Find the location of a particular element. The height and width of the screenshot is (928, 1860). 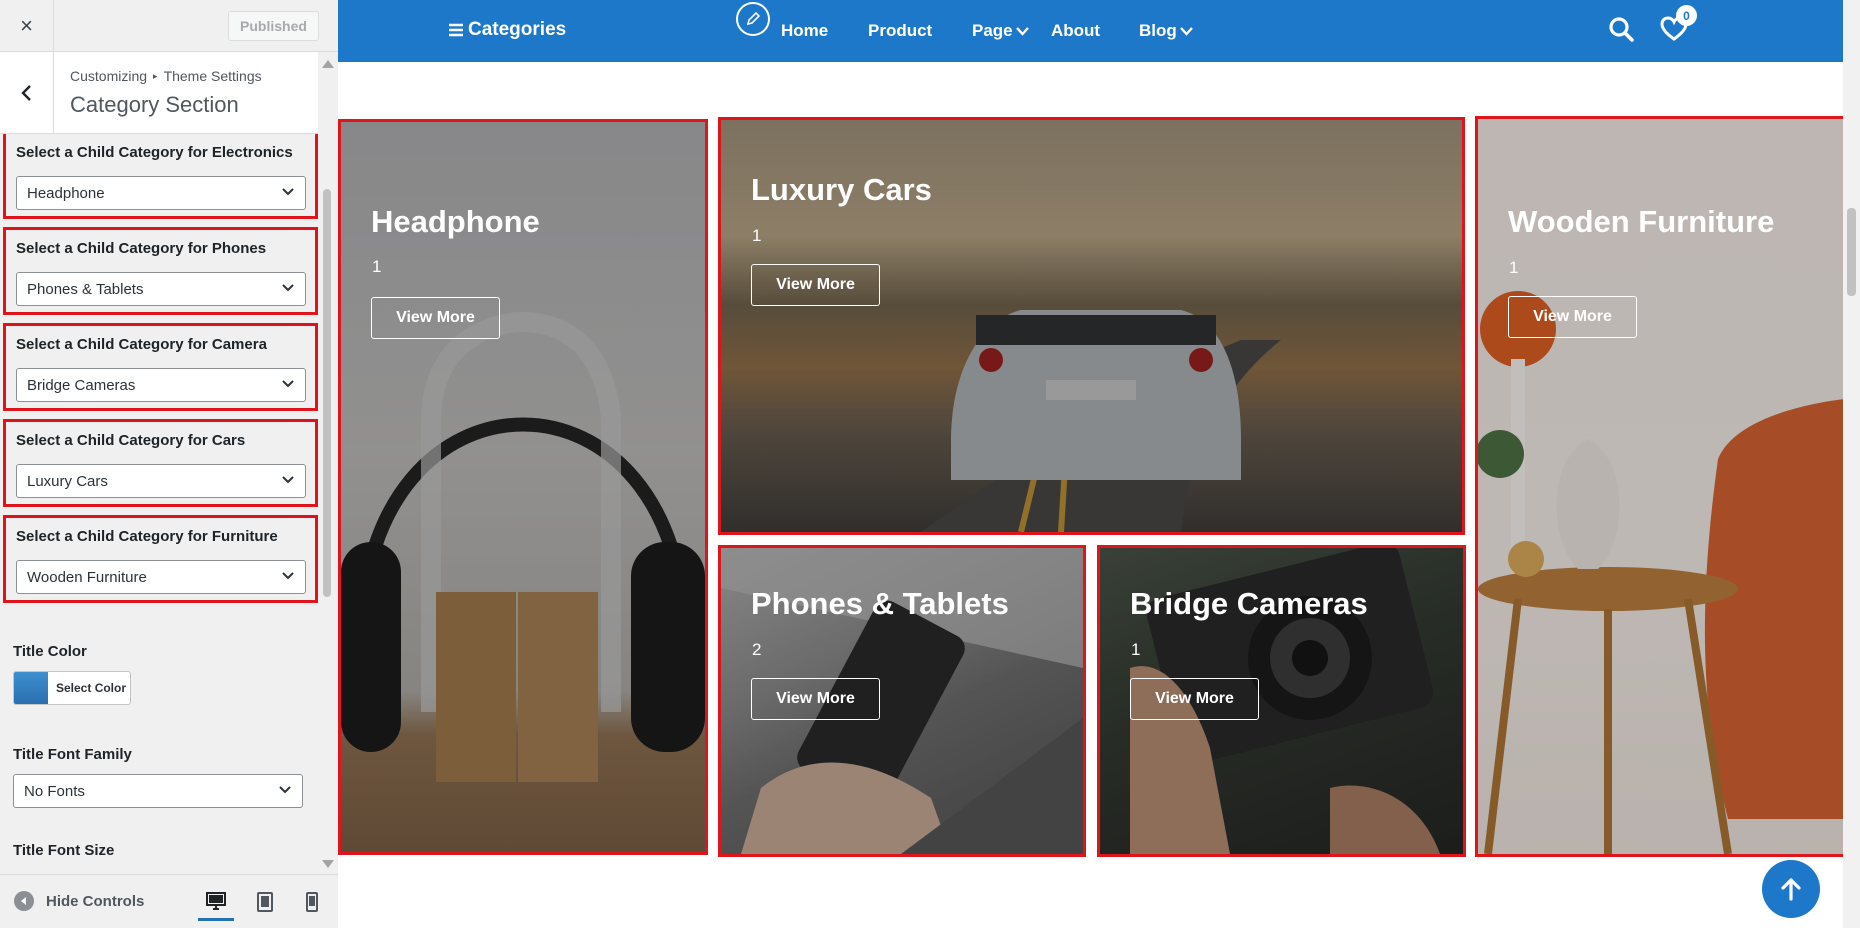

back-button is located at coordinates (27, 93).